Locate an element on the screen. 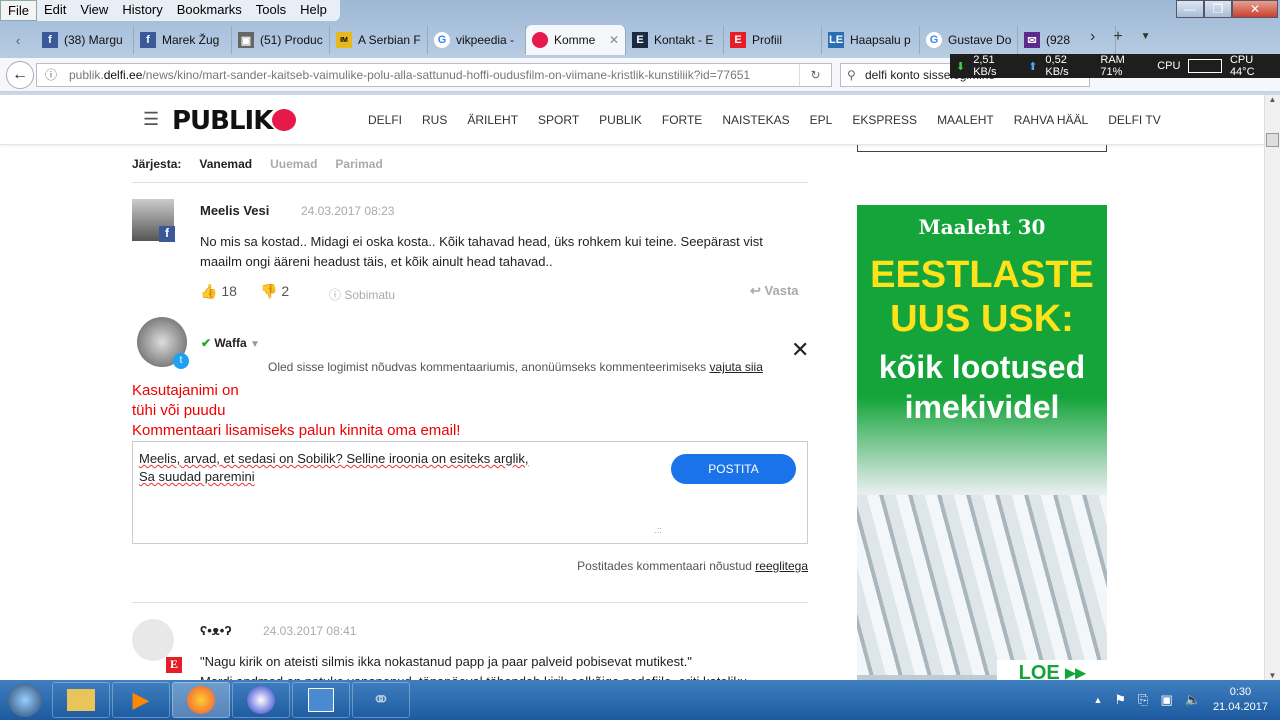  tab-3: IM A Serbian F is located at coordinates (379, 40).